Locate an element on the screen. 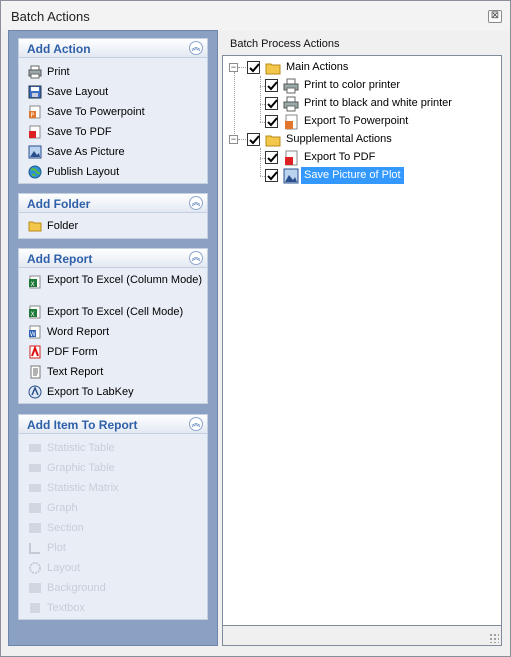 This screenshot has width=511, height=657. action-save-to-powerpoint: P Save To Powerpoint is located at coordinates (113, 112).